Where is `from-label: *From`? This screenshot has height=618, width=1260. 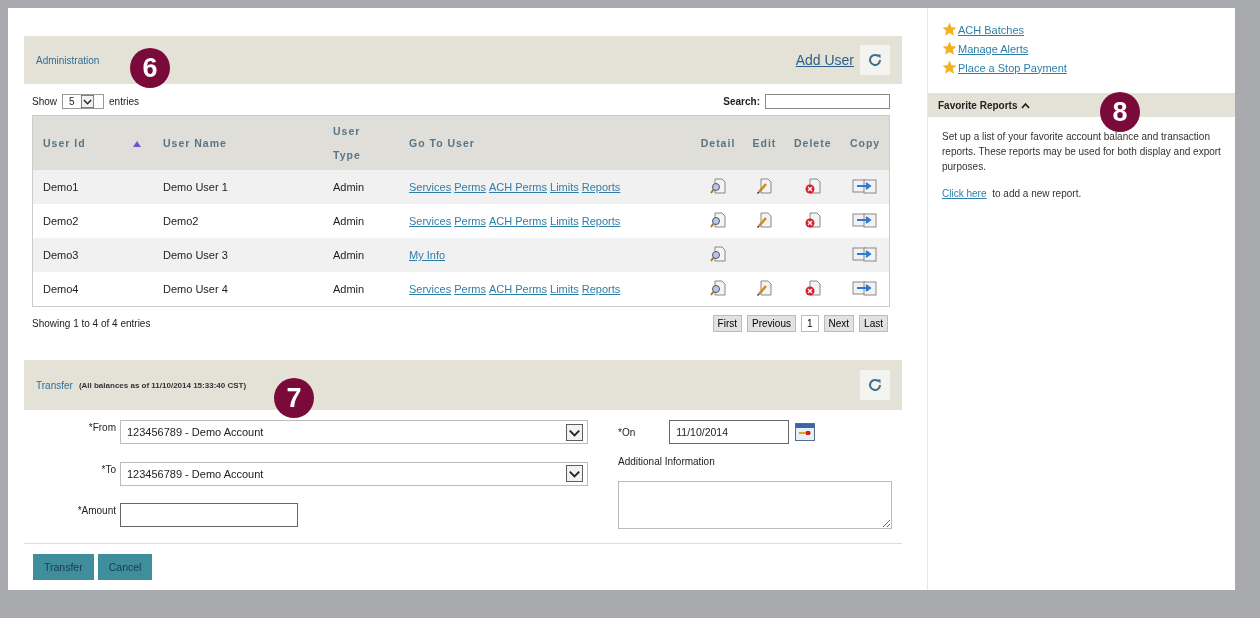 from-label: *From is located at coordinates (102, 427).